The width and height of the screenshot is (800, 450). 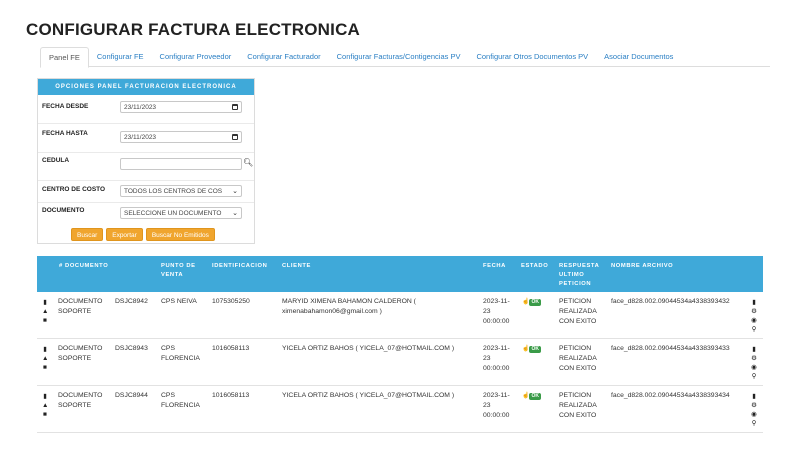 What do you see at coordinates (131, 348) in the screenshot?
I see `doc-numero: DSJC8943` at bounding box center [131, 348].